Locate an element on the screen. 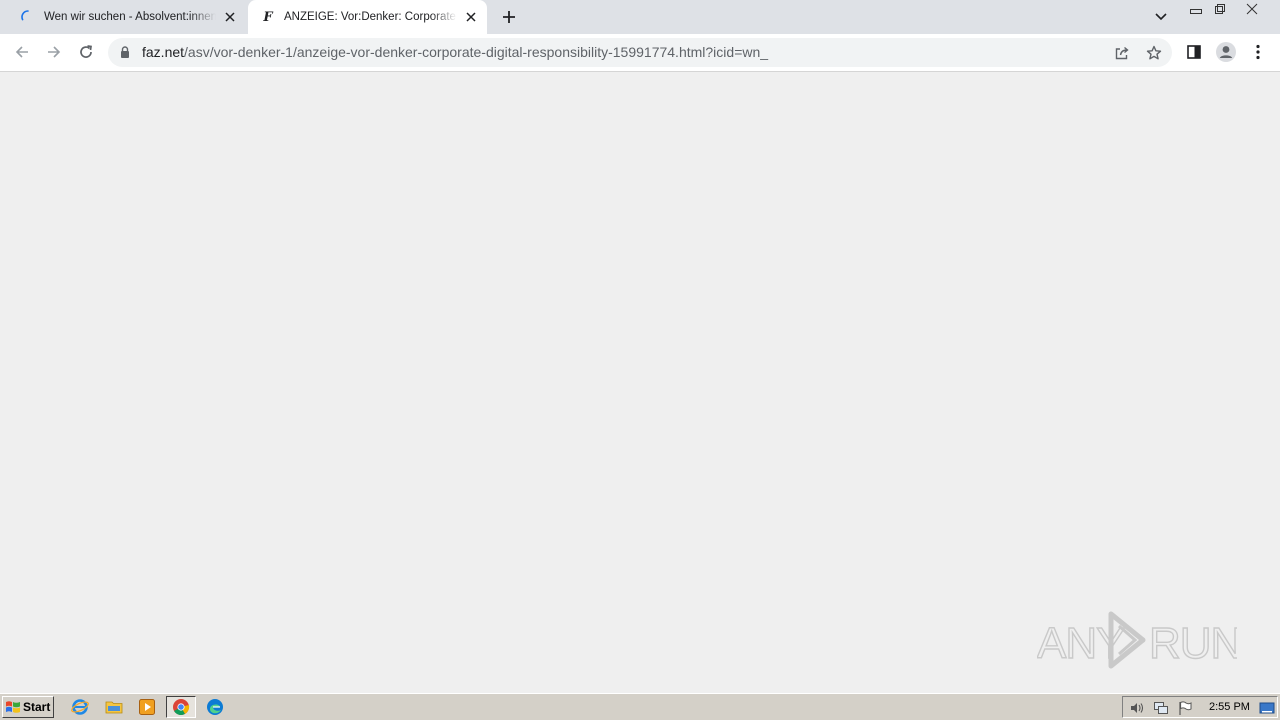  menu-button is located at coordinates (1258, 52).